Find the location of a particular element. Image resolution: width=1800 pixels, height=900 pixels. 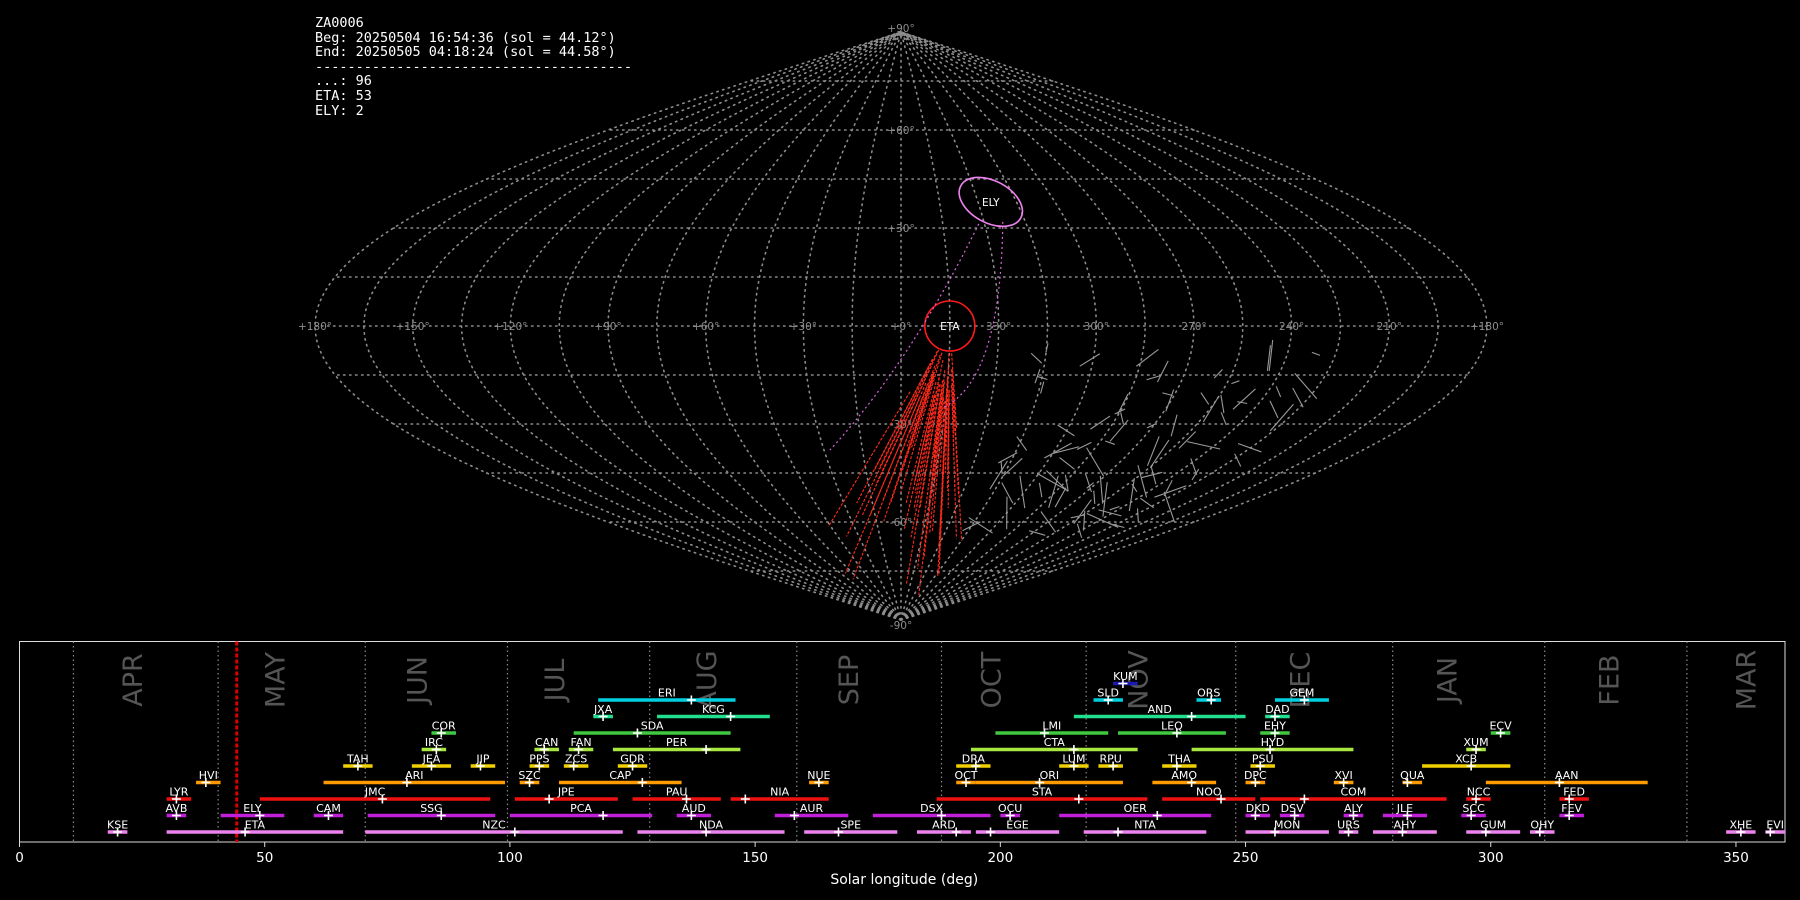

shower-label: AUD is located at coordinates (694, 808).